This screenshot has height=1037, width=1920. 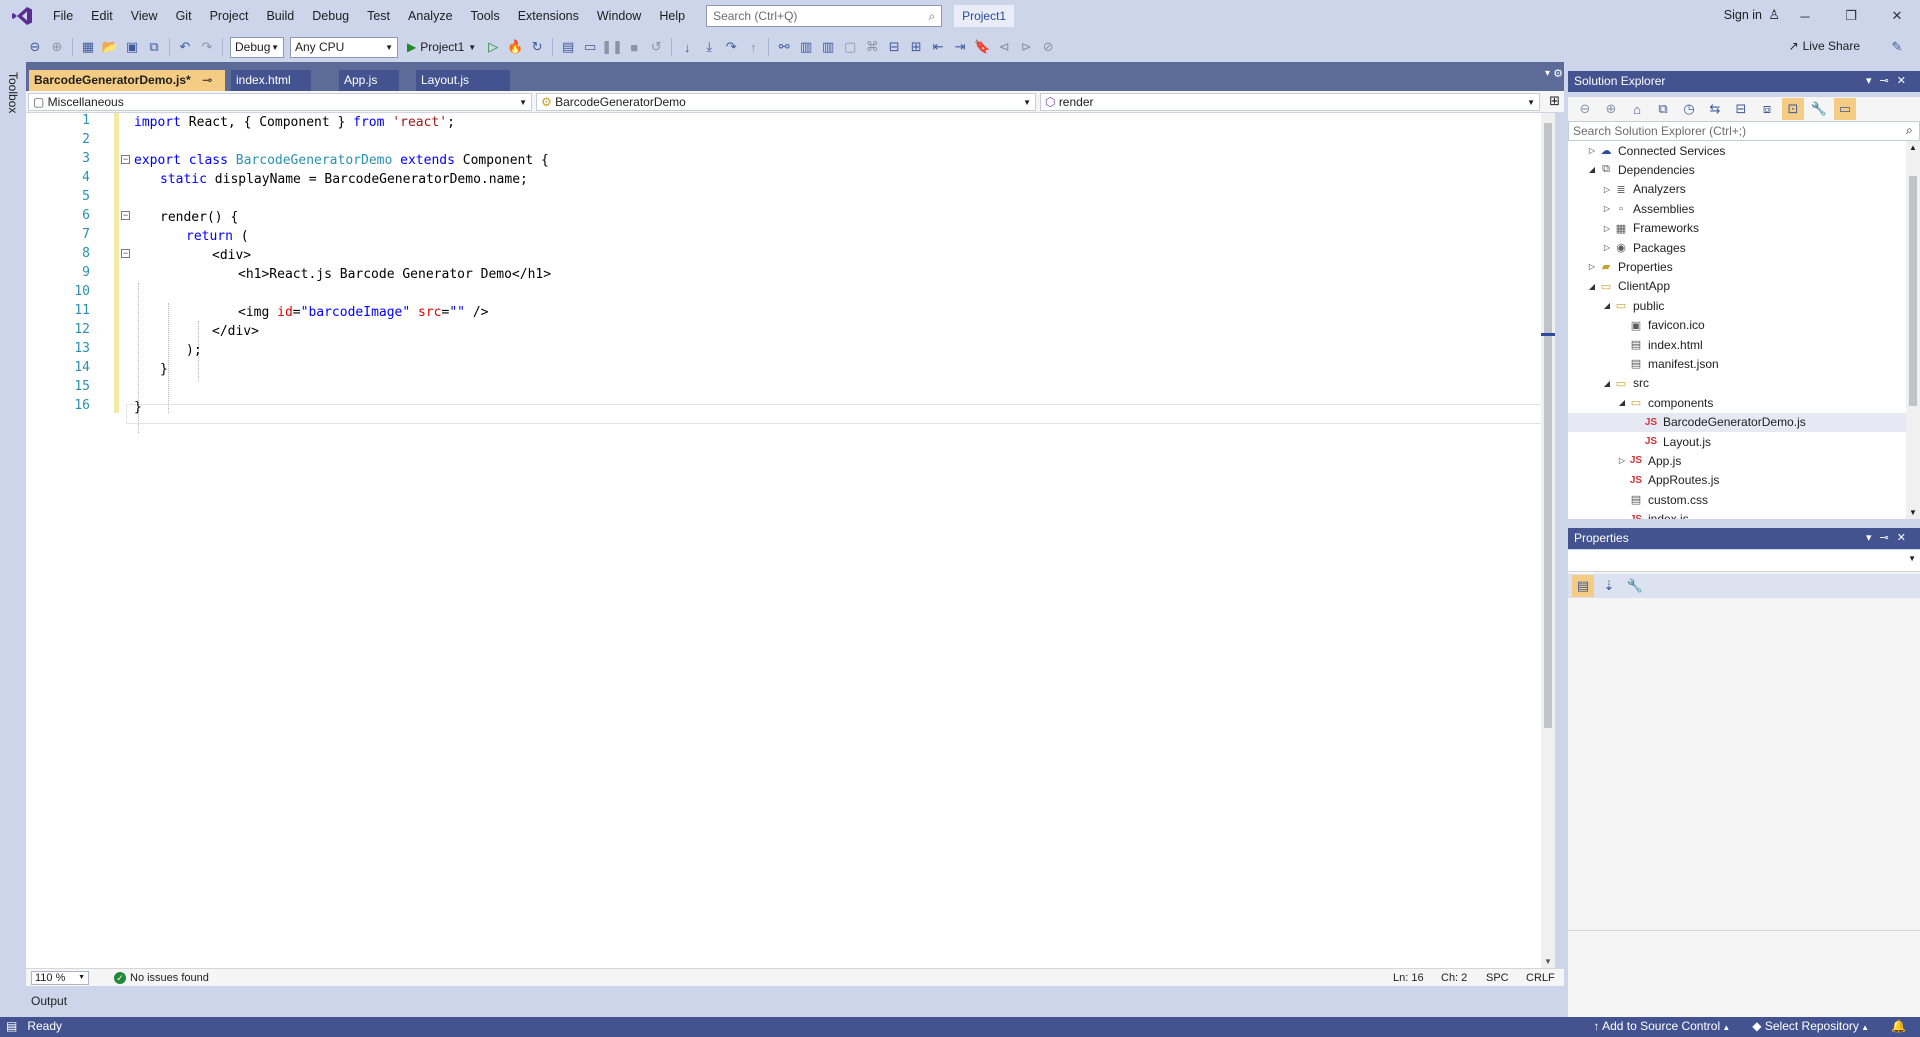 What do you see at coordinates (63, 16) in the screenshot?
I see `menu-file: File` at bounding box center [63, 16].